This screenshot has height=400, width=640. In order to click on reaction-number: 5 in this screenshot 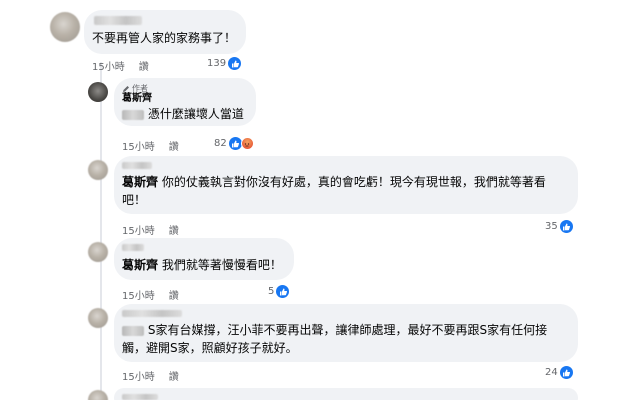, I will do `click(271, 291)`.